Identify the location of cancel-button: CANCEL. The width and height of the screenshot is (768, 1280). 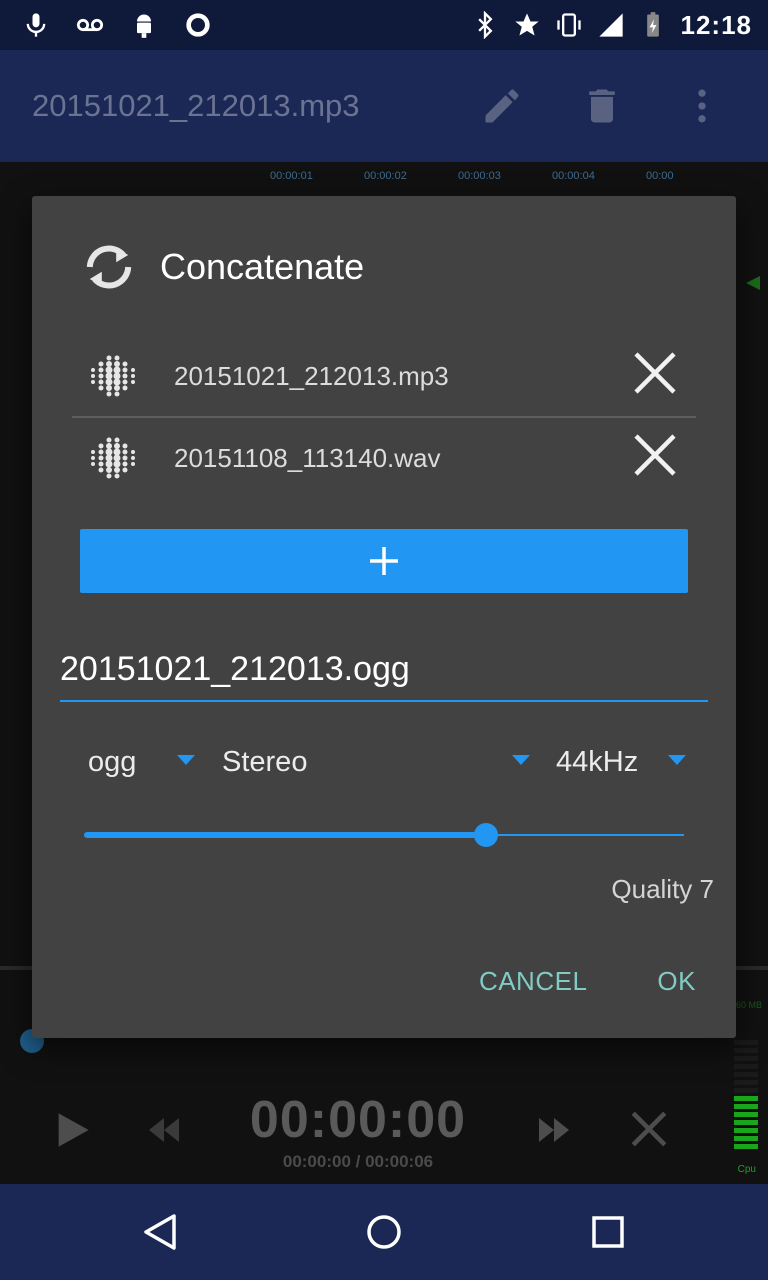
(533, 981).